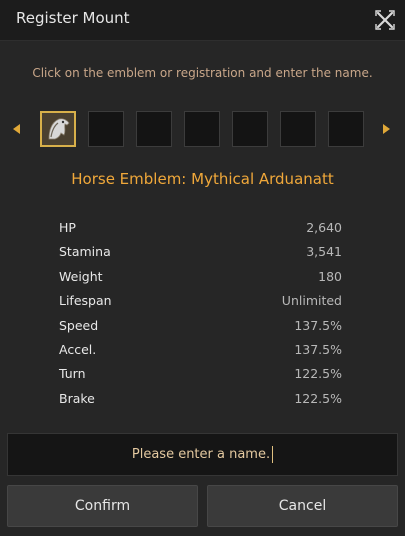  Describe the element at coordinates (273, 454) in the screenshot. I see `text-caret` at that location.